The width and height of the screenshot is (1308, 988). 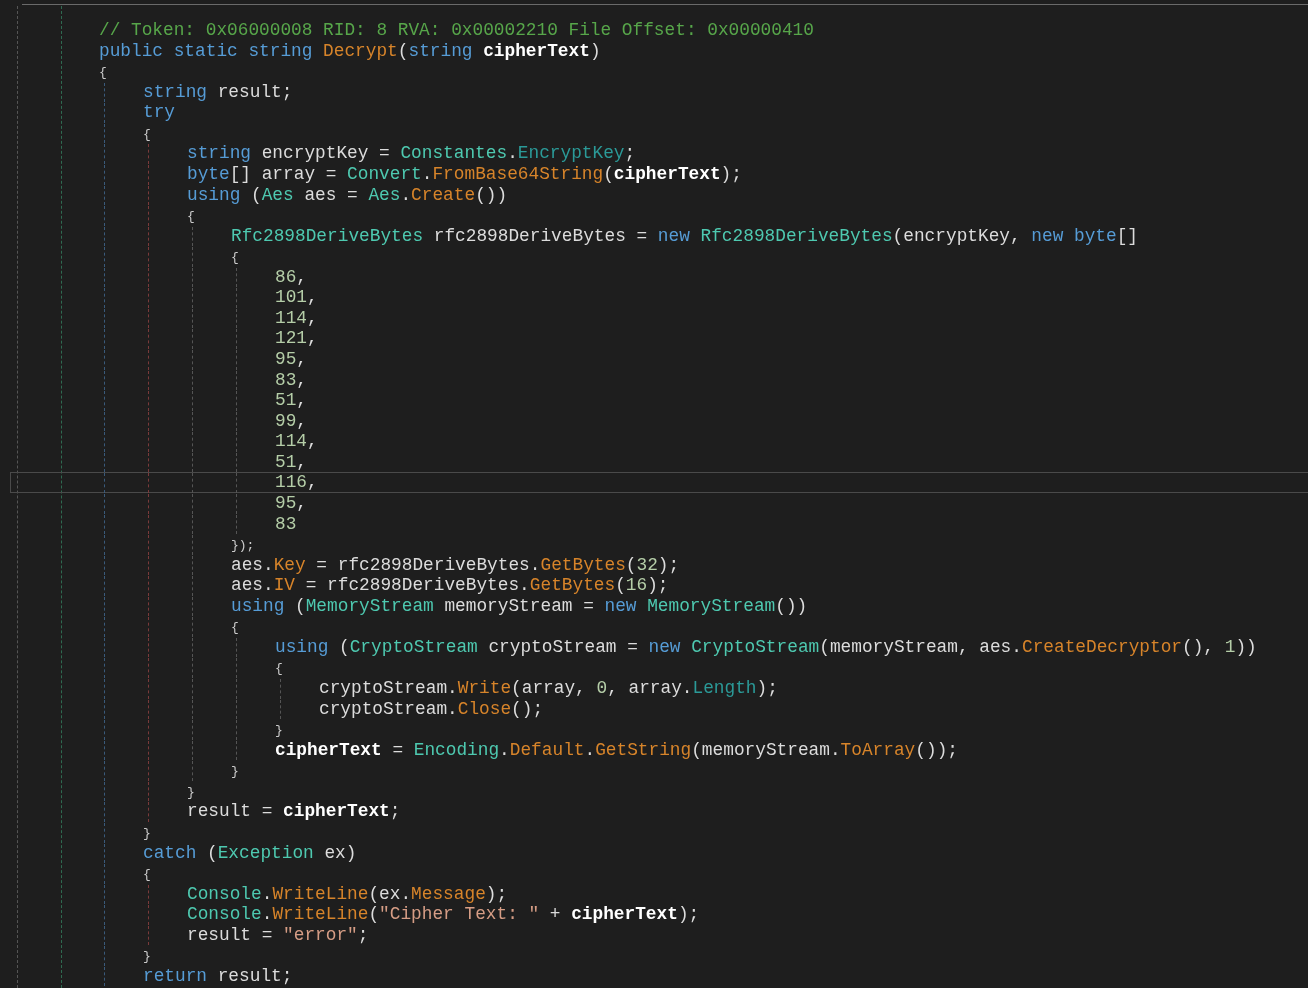 I want to click on code-line: return result;, so click(x=218, y=975).